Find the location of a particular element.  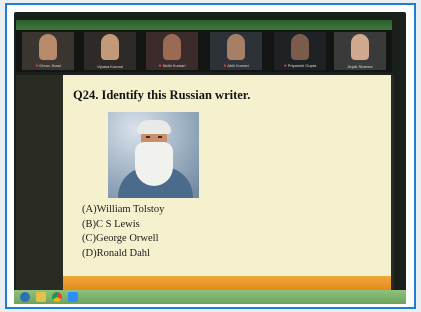

zoom-icon is located at coordinates (73, 297).